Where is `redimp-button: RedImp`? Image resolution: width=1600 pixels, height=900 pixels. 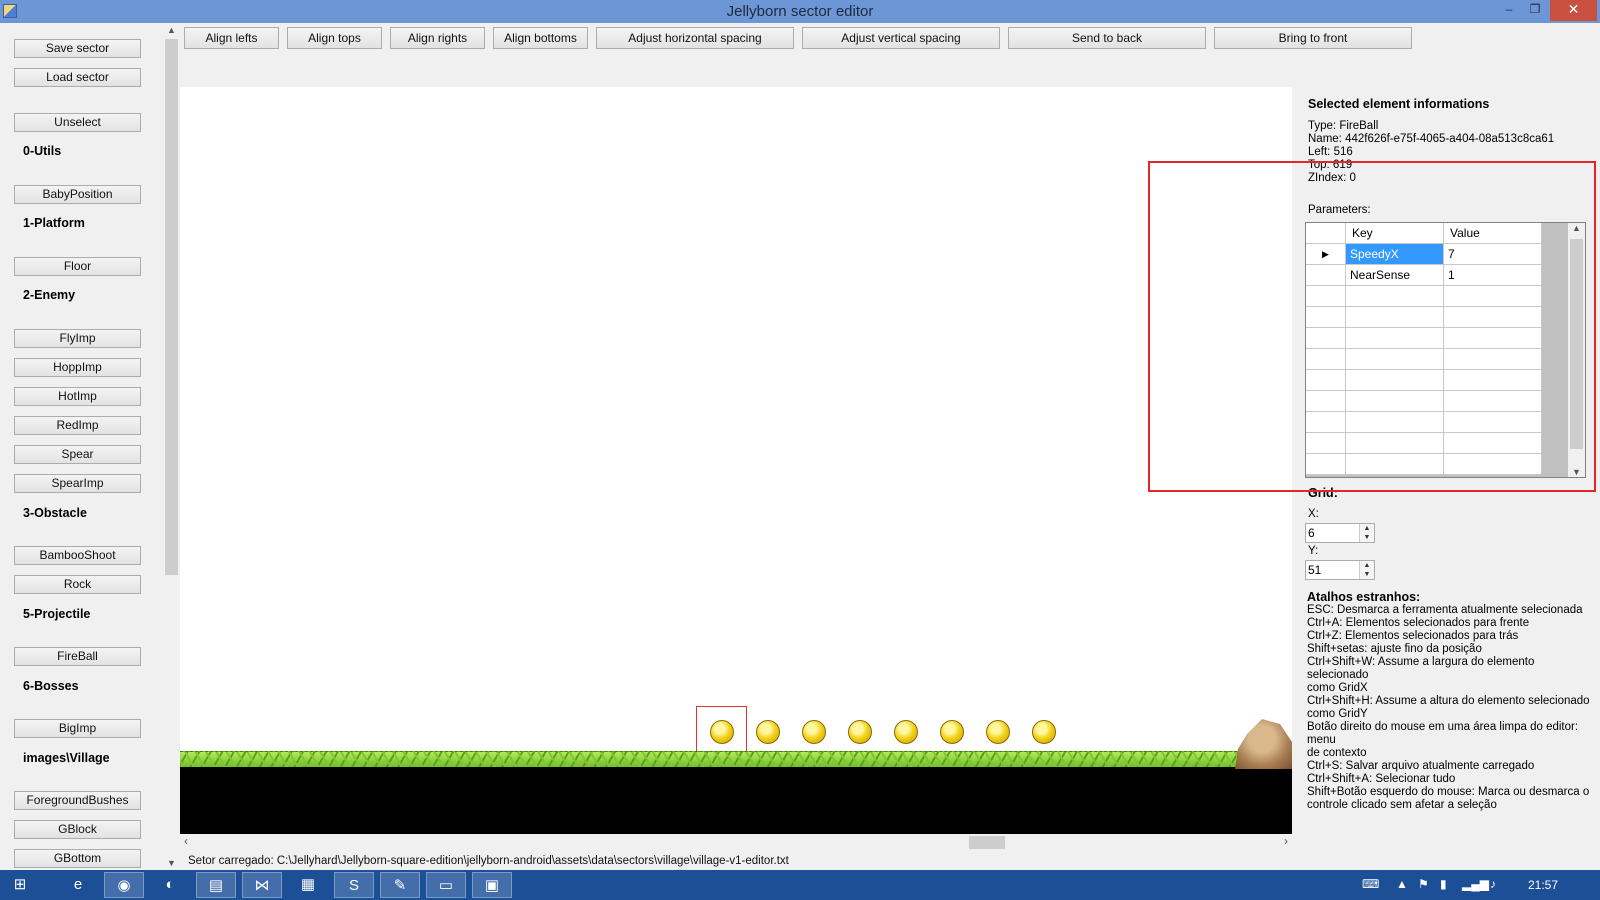
redimp-button: RedImp is located at coordinates (77, 425).